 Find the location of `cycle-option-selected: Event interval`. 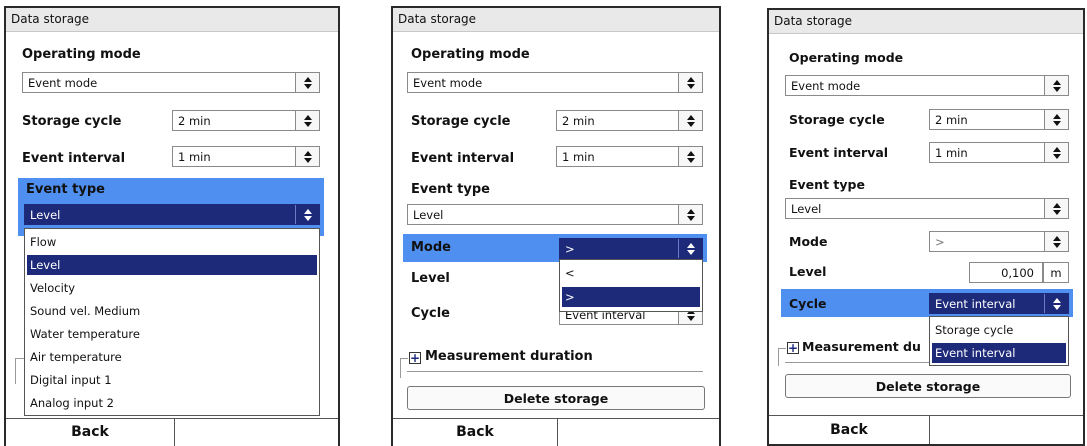

cycle-option-selected: Event interval is located at coordinates (999, 353).